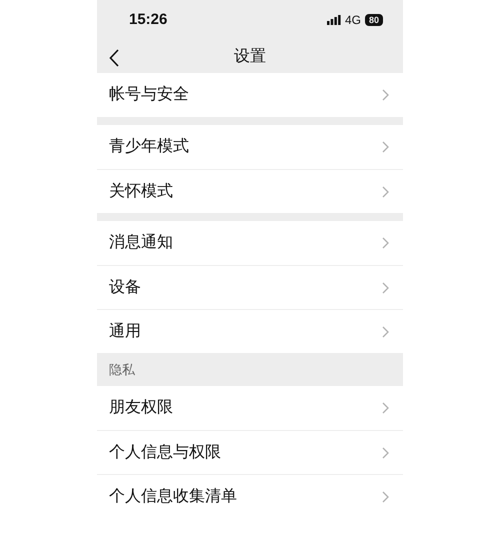 Image resolution: width=500 pixels, height=533 pixels. I want to click on back-chevron-icon, so click(114, 57).